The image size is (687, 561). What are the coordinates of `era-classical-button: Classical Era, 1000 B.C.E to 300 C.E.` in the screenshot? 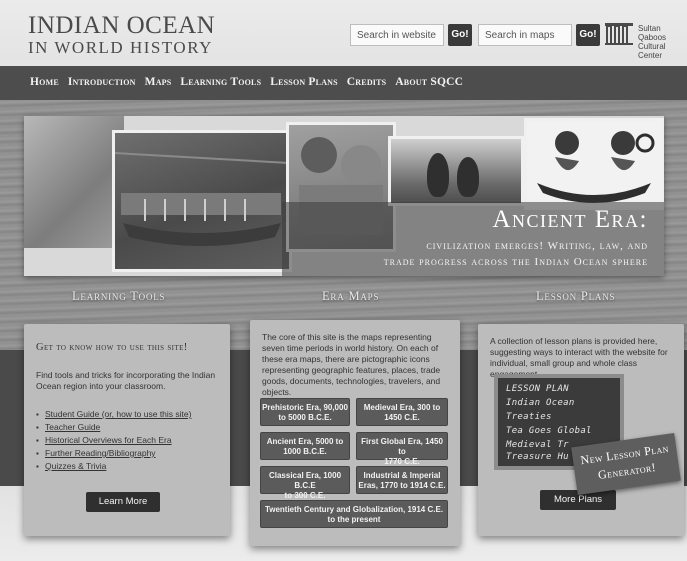 It's located at (305, 483).